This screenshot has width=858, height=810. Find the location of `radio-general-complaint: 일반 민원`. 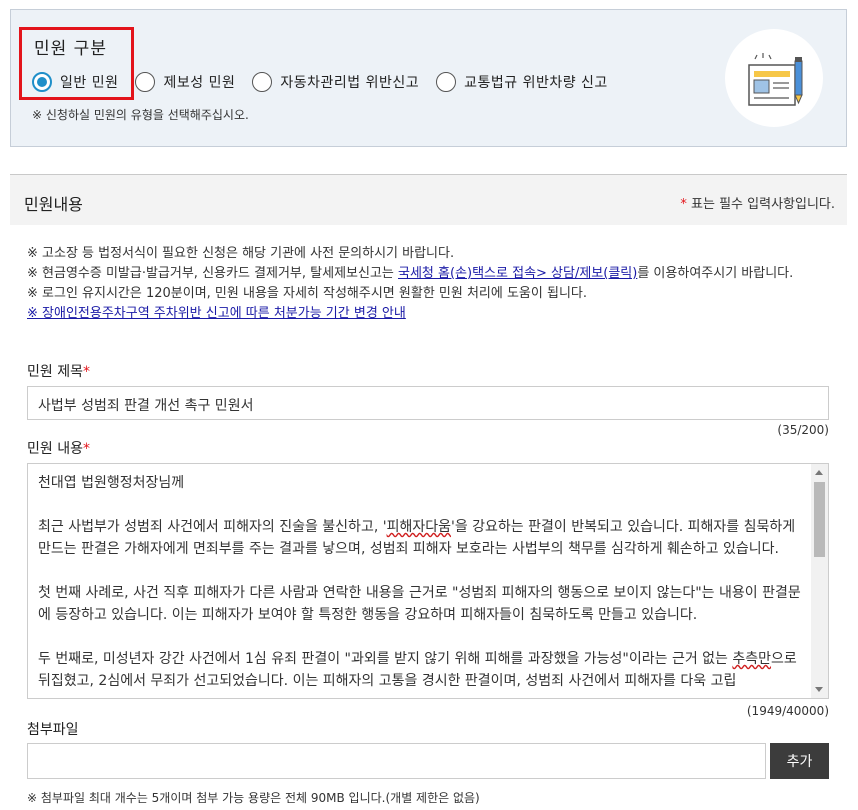

radio-general-complaint: 일반 민원 is located at coordinates (75, 82).